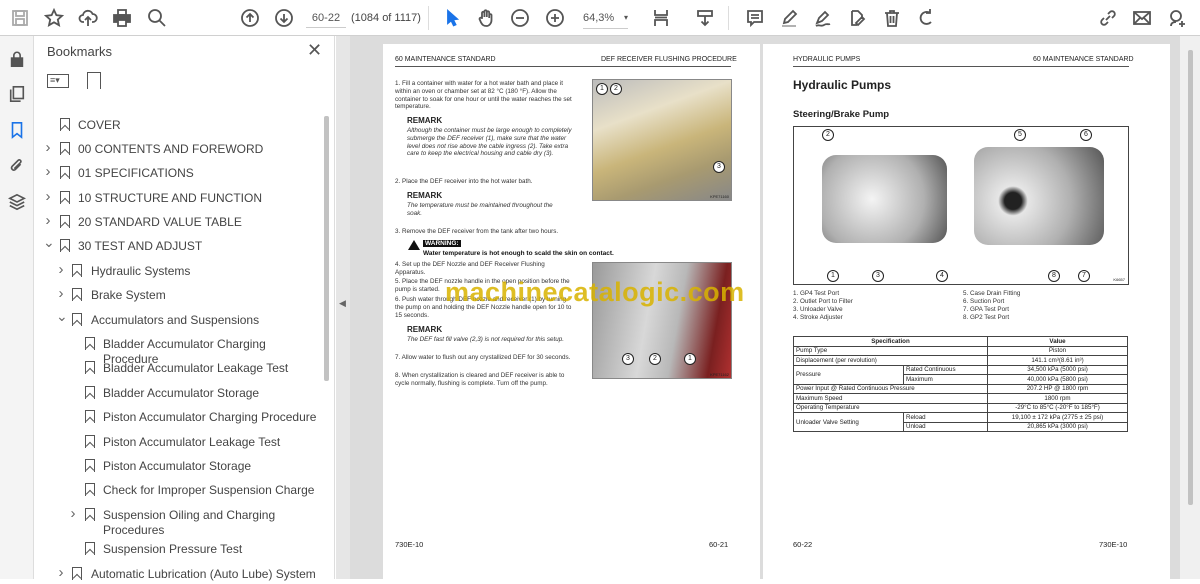  What do you see at coordinates (343, 307) in the screenshot?
I see `panel-collapse-handle: ◀` at bounding box center [343, 307].